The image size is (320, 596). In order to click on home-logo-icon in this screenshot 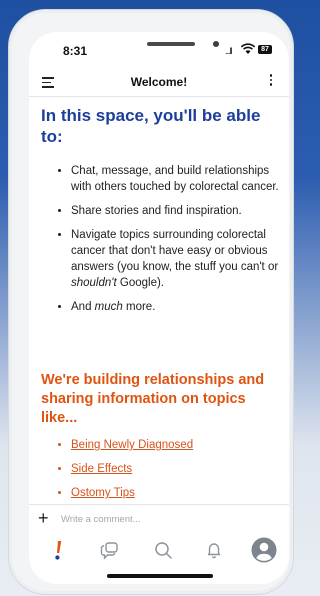, I will do `click(59, 550)`.